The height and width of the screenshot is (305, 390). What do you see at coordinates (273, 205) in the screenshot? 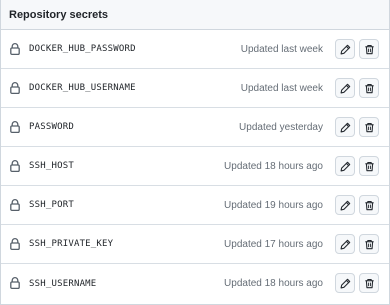
I see `secret-updated: Updated 19 hours ago` at bounding box center [273, 205].